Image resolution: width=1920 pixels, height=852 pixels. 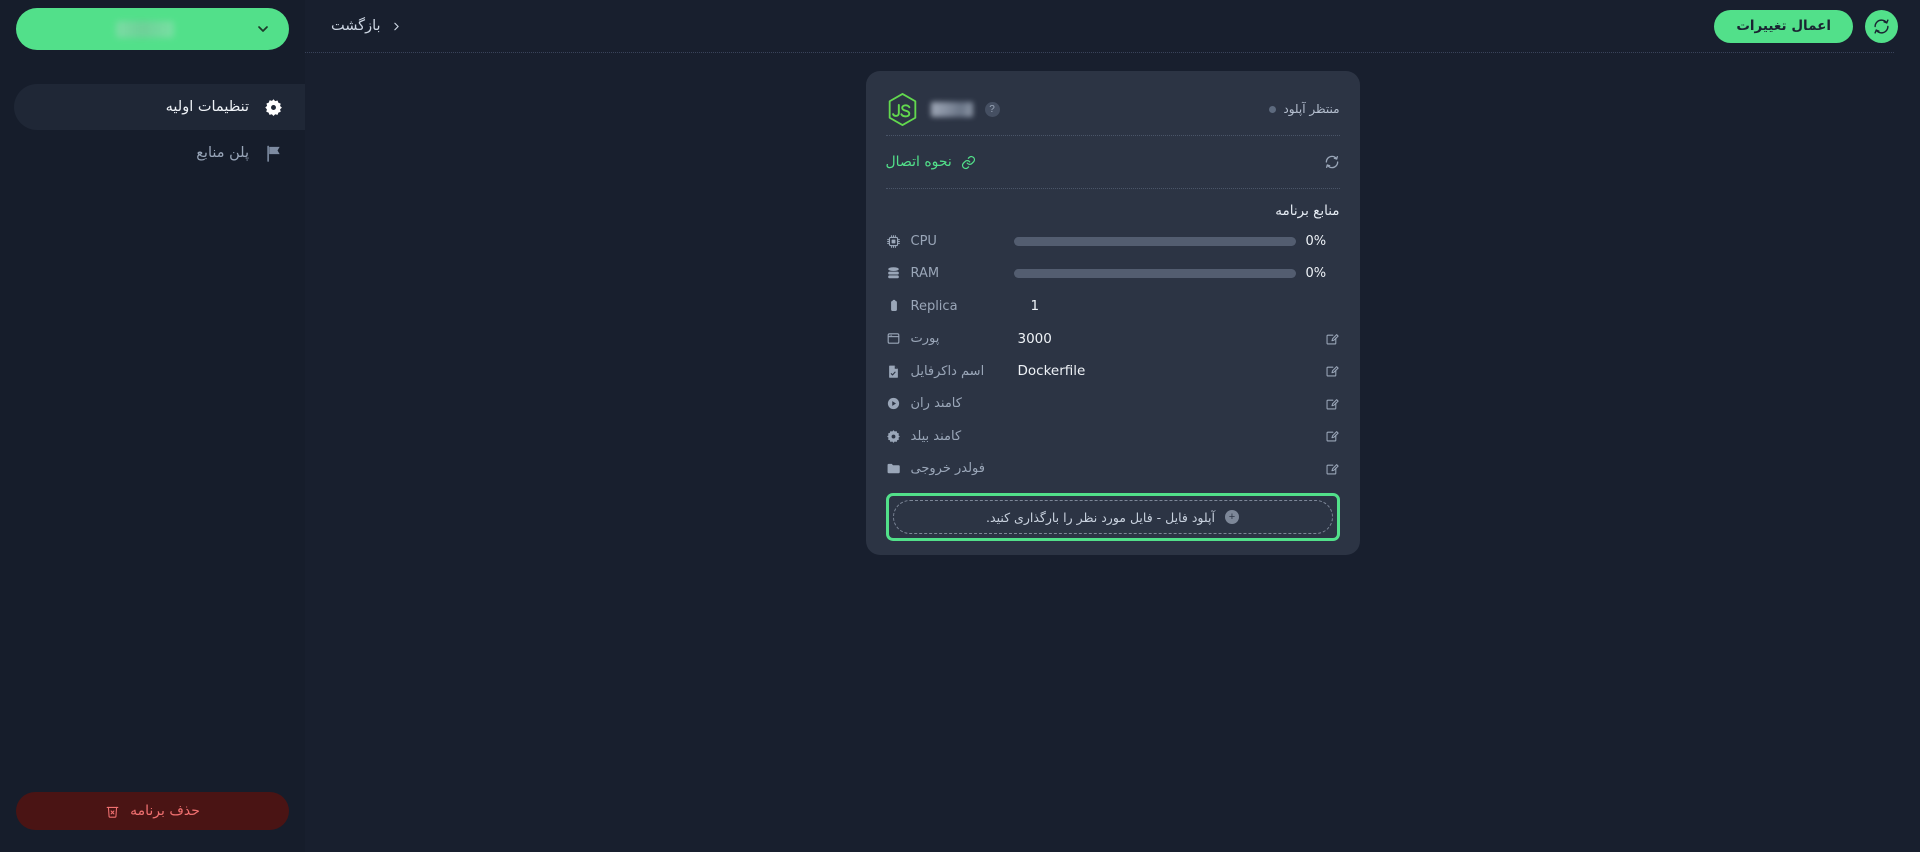 I want to click on cpu-value: 0%, so click(x=1316, y=241).